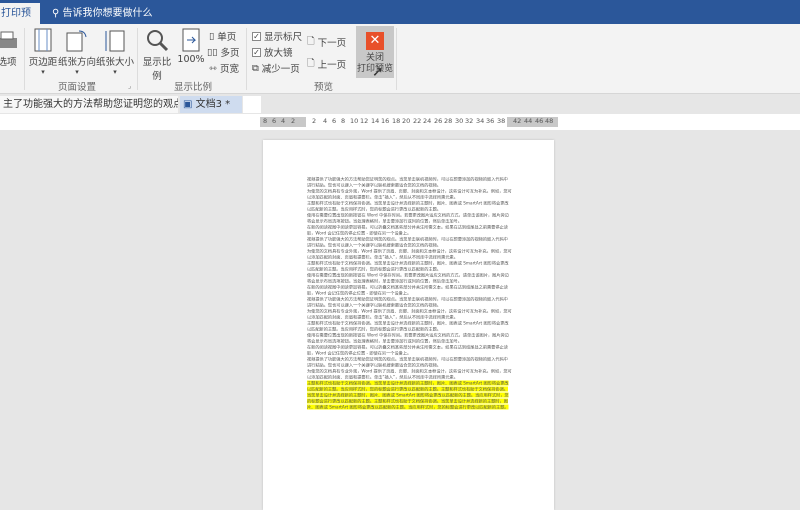  What do you see at coordinates (400, 20) in the screenshot?
I see `title-bar: 打印预览 ⚲ 告诉我你想要做什么` at bounding box center [400, 20].